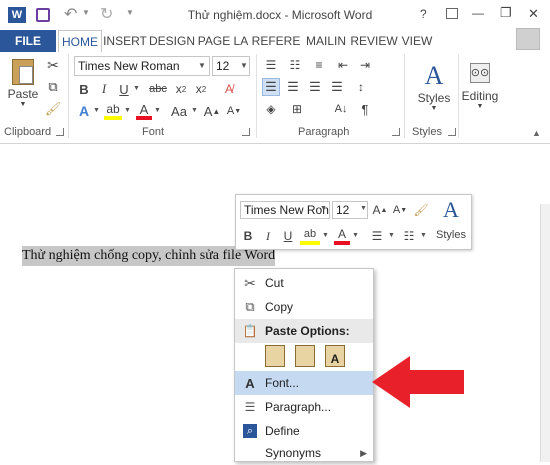 This screenshot has width=550, height=465. I want to click on align-right-icon: ☰, so click(315, 87).